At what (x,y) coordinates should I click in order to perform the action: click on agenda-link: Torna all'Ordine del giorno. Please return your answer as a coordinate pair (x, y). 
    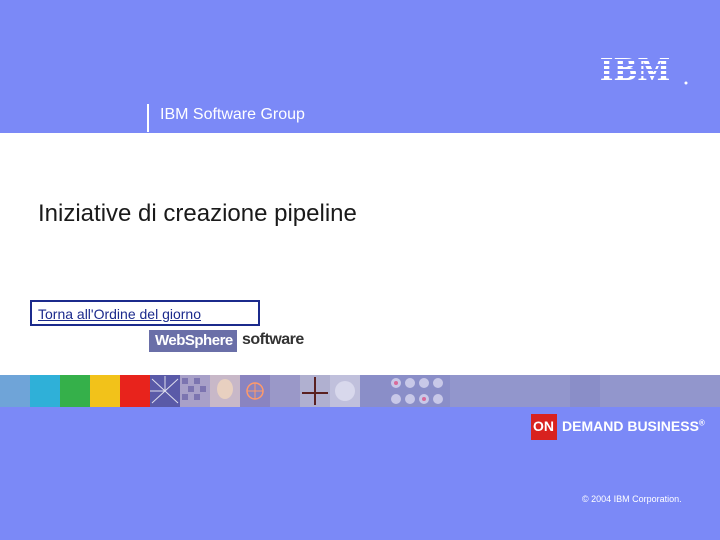
    Looking at the image, I should click on (145, 313).